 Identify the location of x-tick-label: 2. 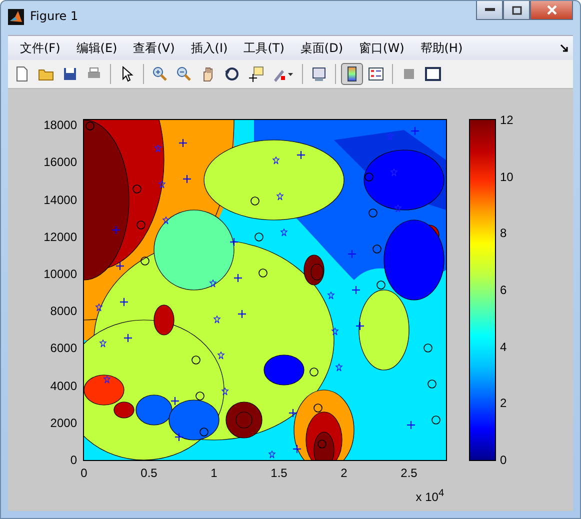
(344, 473).